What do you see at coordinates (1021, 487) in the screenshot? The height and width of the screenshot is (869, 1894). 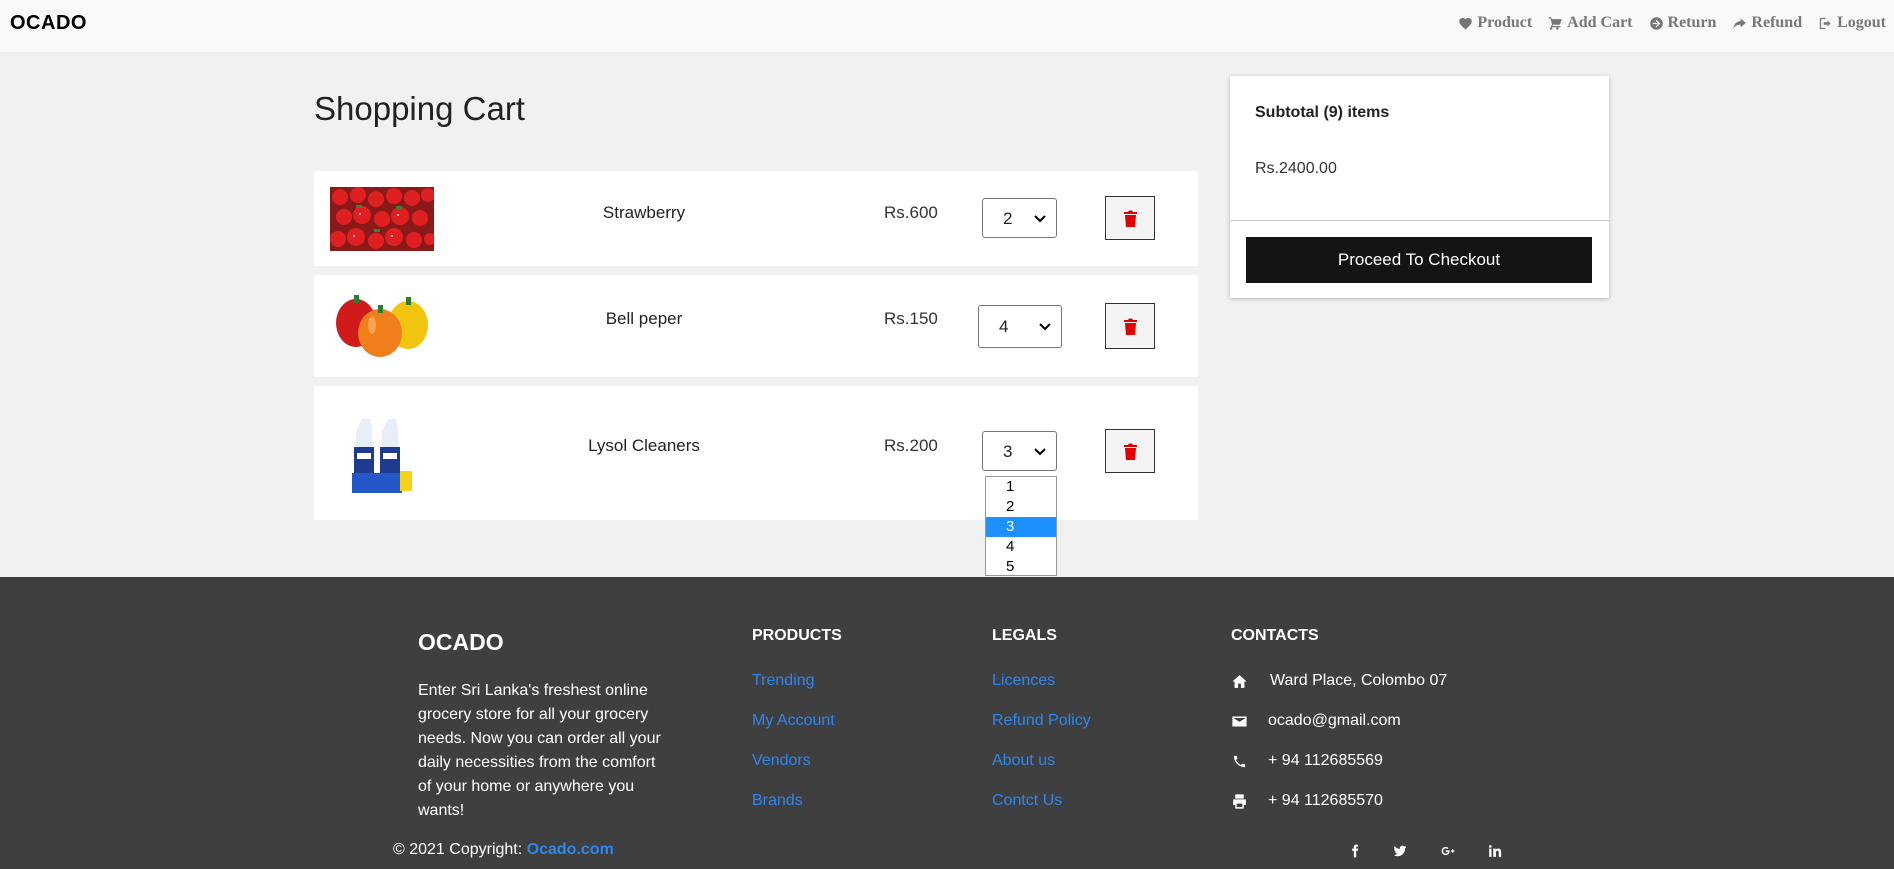 I see `dropdown-option: 1` at bounding box center [1021, 487].